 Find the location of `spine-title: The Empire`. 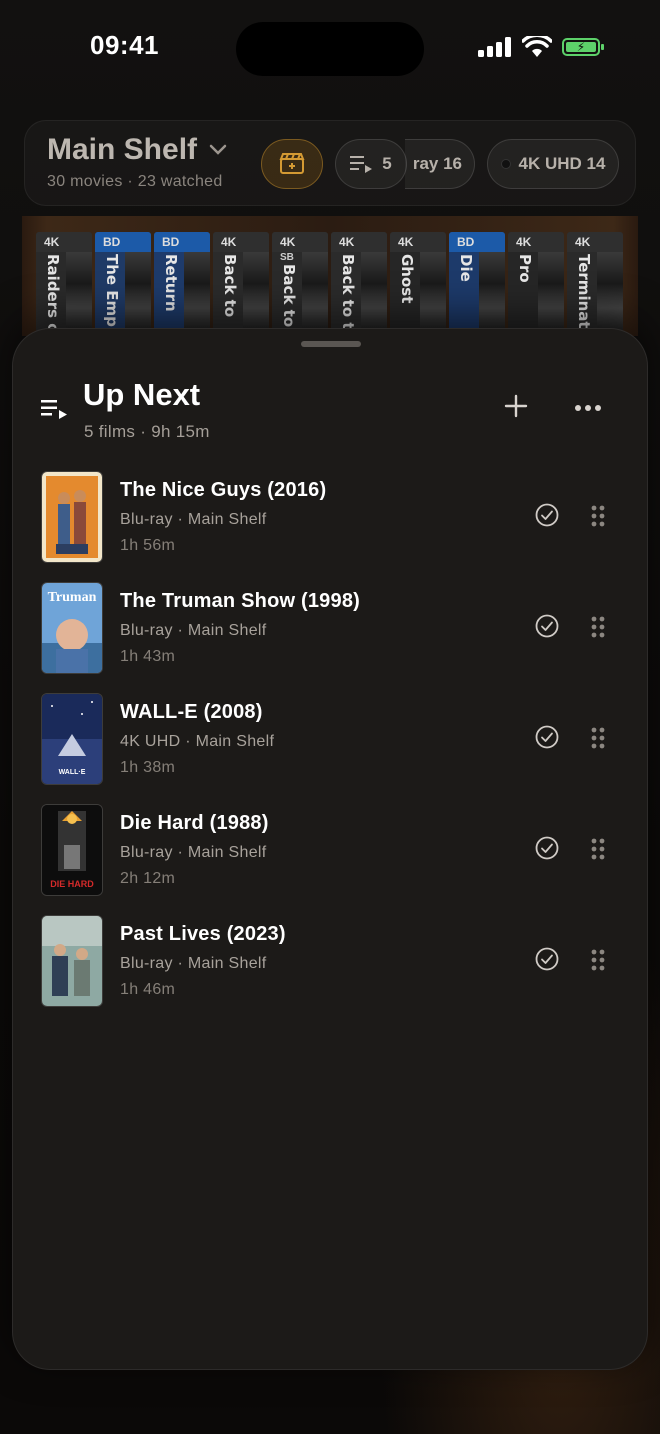

spine-title: The Empire is located at coordinates (112, 293).